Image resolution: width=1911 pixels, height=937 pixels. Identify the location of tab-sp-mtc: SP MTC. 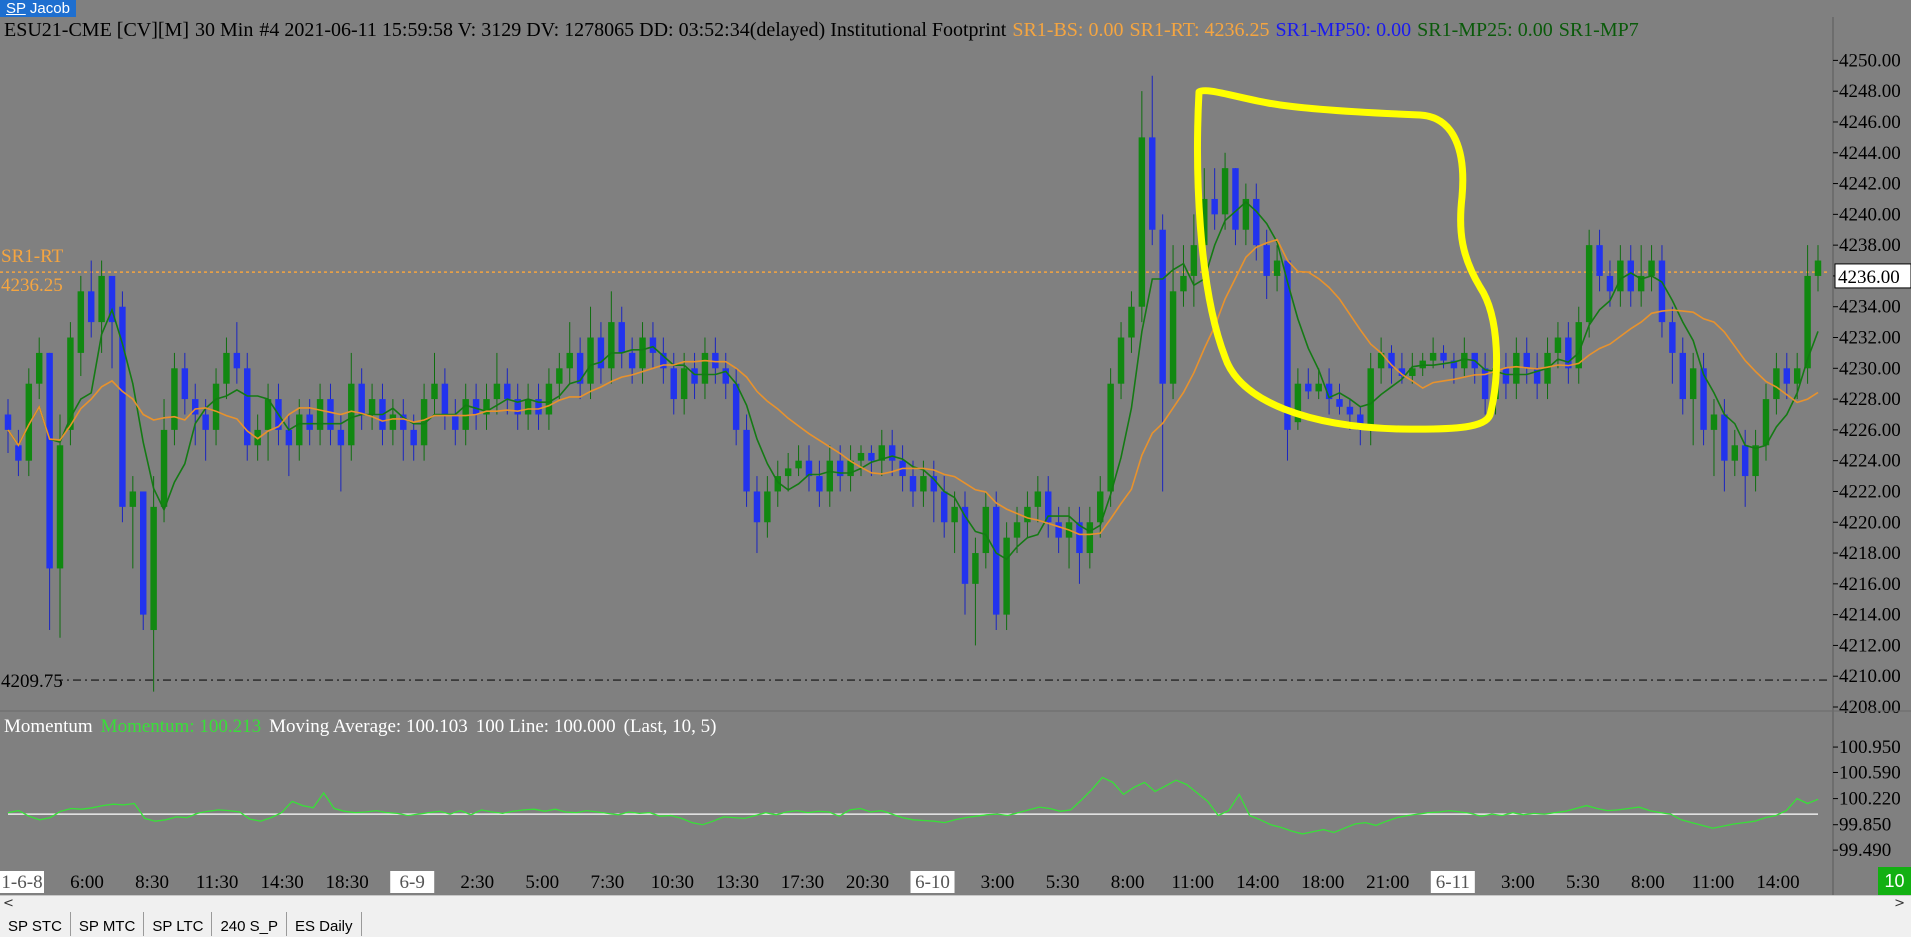
(108, 924).